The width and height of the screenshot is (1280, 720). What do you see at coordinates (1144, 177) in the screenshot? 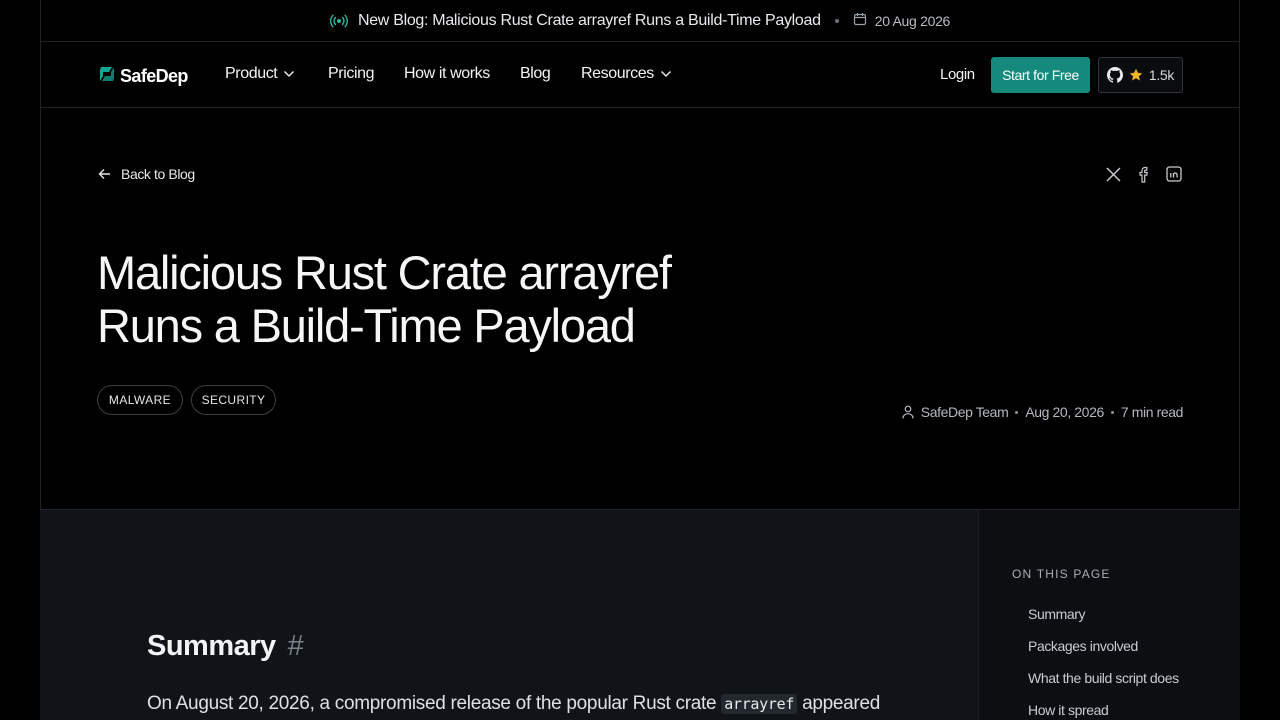
I see `facebook-icon` at bounding box center [1144, 177].